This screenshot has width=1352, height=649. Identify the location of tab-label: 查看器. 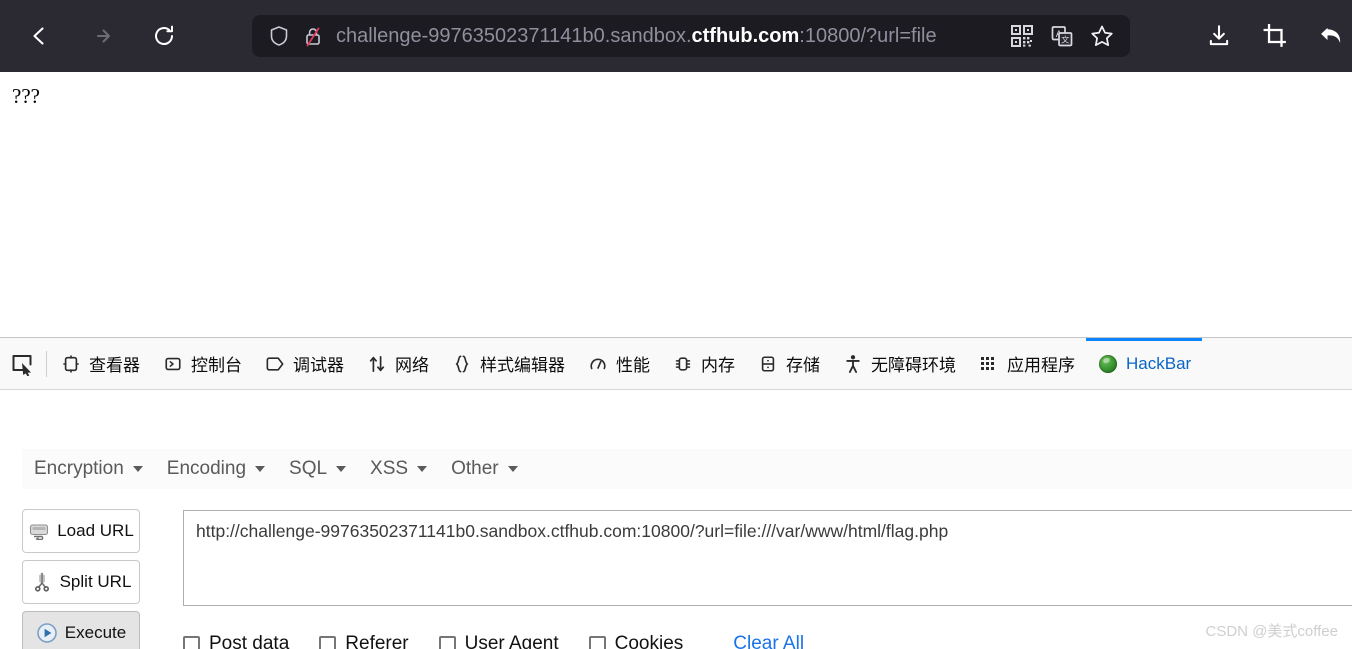
(114, 365).